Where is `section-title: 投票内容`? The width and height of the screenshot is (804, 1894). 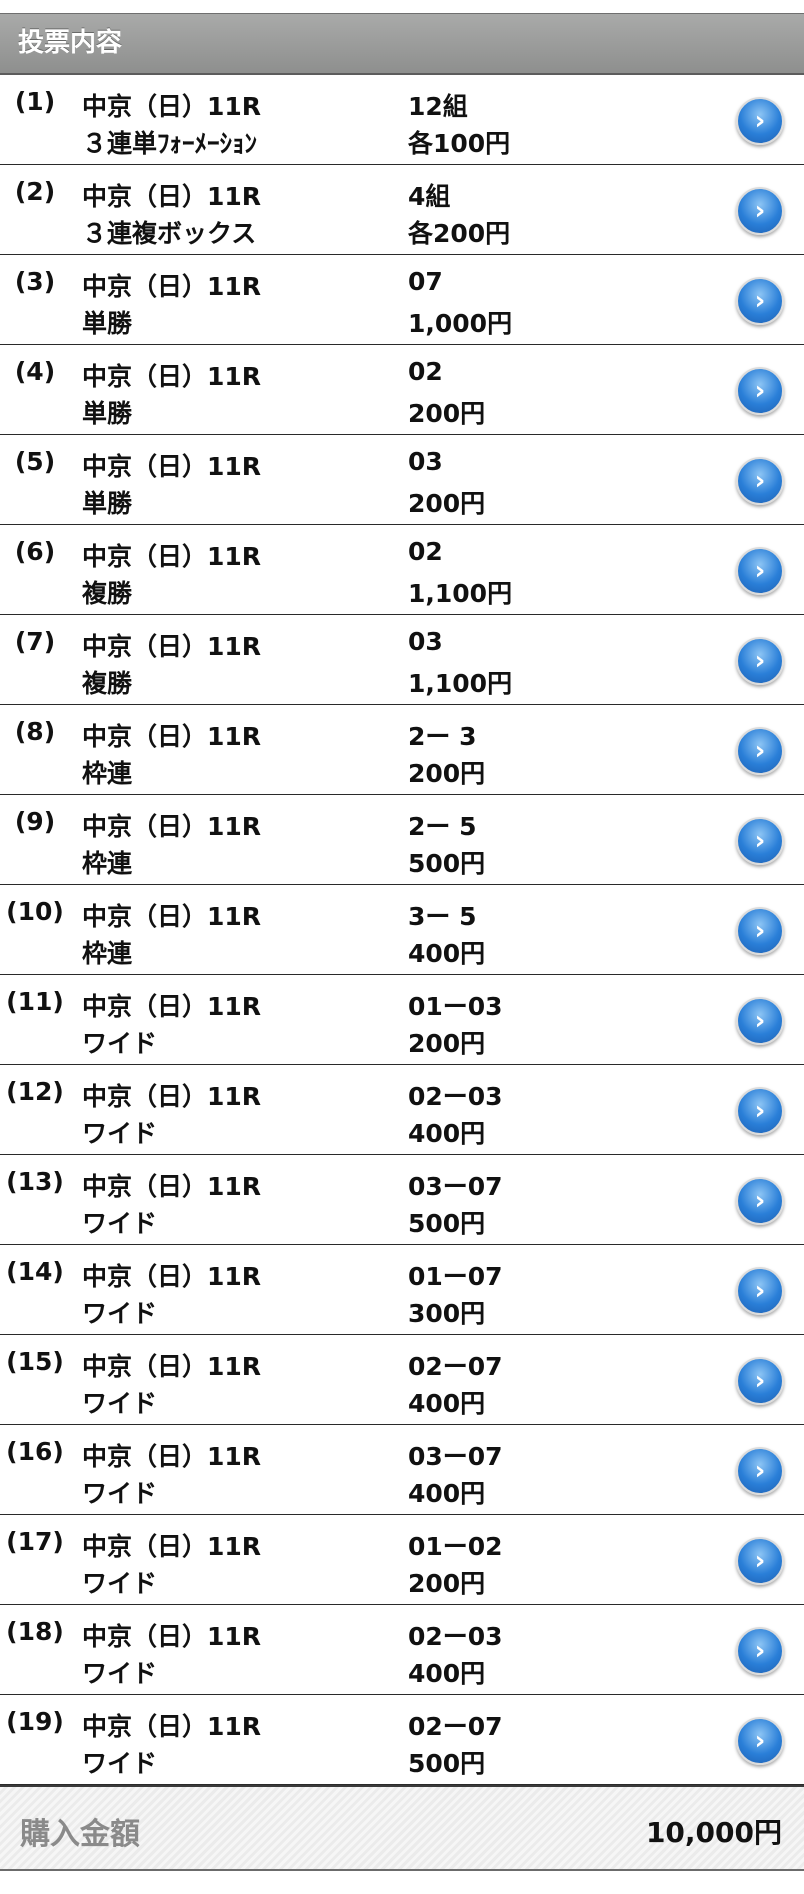 section-title: 投票内容 is located at coordinates (70, 43).